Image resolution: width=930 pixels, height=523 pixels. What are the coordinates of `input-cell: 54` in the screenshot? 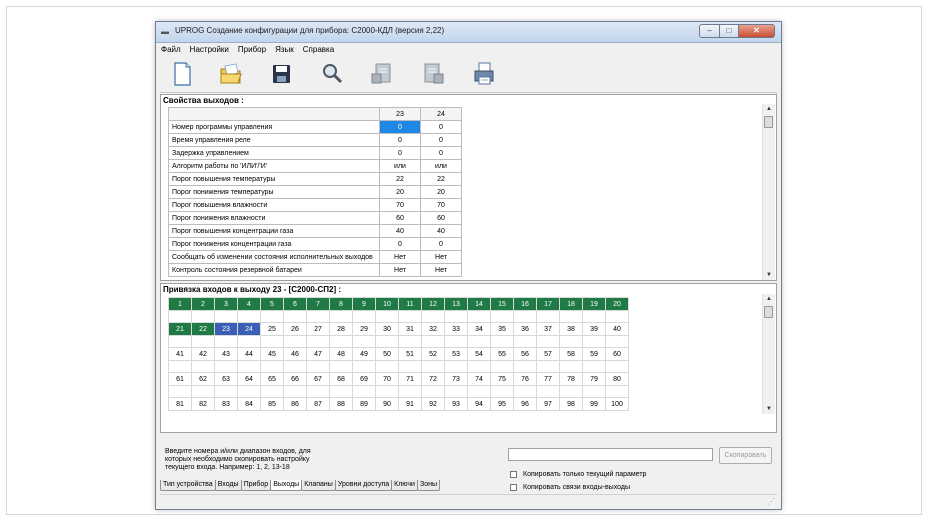 It's located at (479, 354).